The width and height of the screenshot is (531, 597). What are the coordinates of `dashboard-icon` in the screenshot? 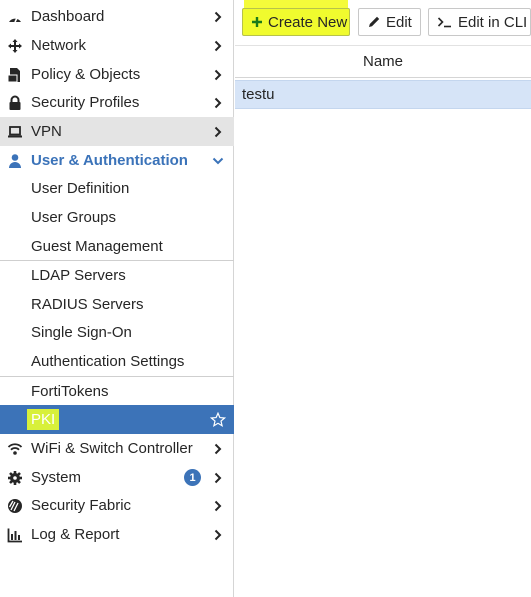 It's located at (15, 17).